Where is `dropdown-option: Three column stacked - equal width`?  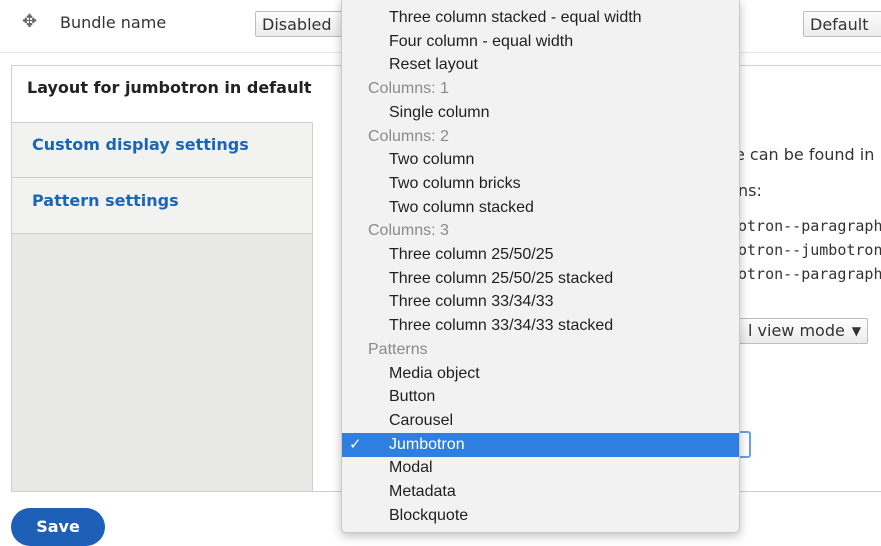
dropdown-option: Three column stacked - equal width is located at coordinates (540, 18).